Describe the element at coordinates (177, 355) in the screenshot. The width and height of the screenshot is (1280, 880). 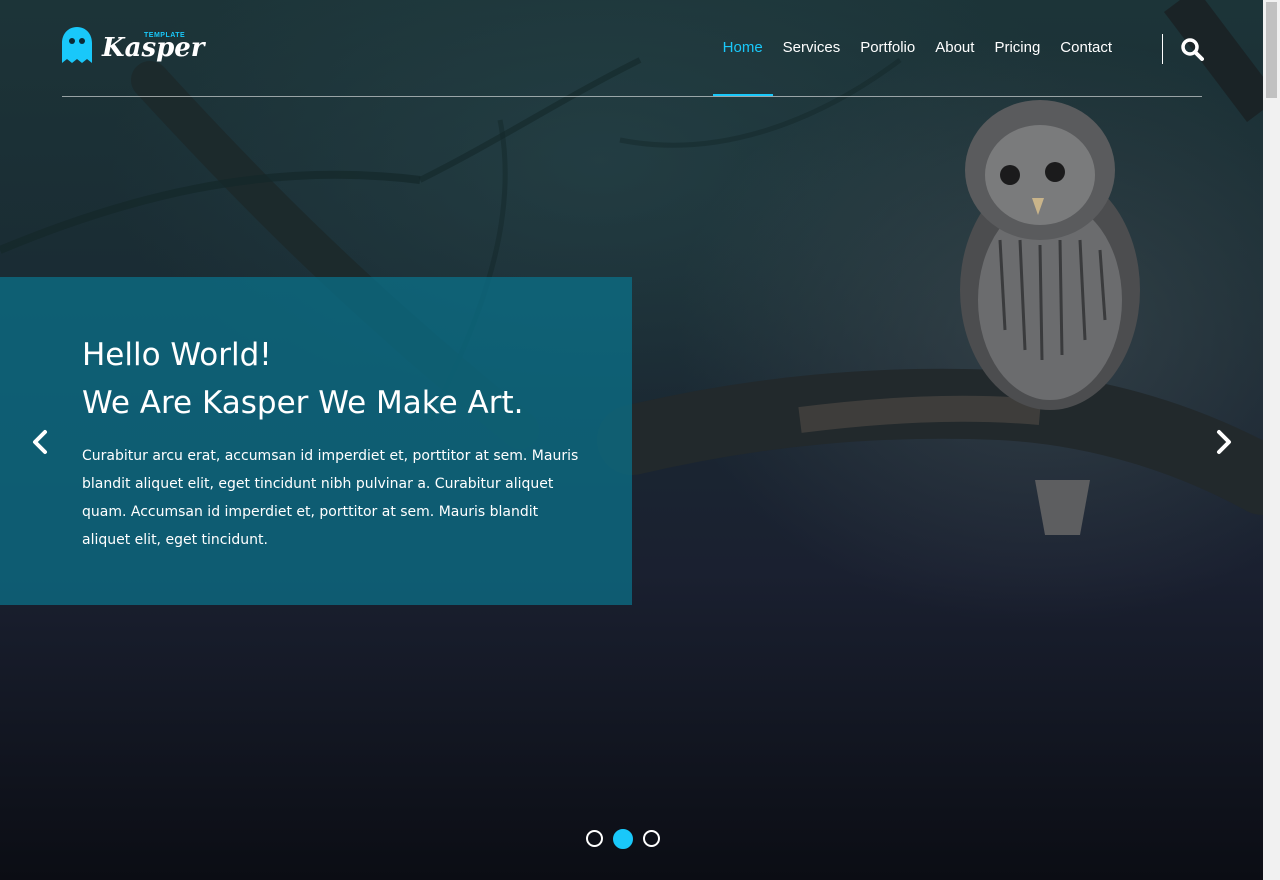
I see `hero-title-line-1: Hello World!` at that location.